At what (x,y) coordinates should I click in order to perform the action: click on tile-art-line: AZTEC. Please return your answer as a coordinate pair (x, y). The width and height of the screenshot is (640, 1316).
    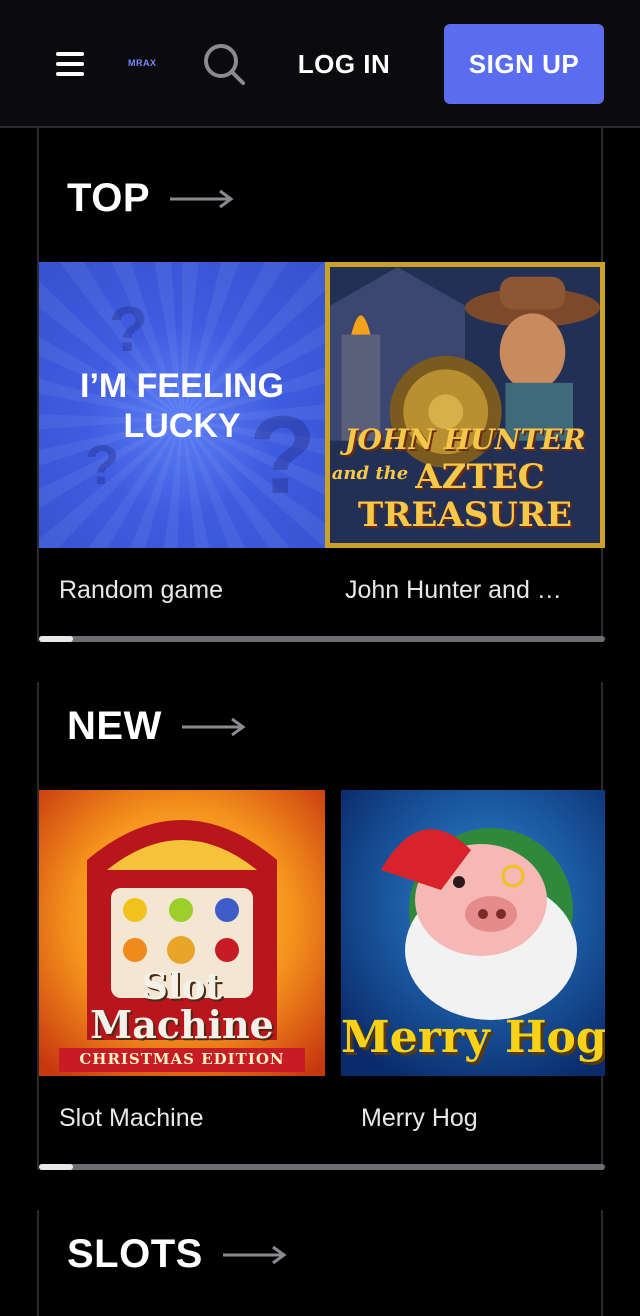
    Looking at the image, I should click on (480, 477).